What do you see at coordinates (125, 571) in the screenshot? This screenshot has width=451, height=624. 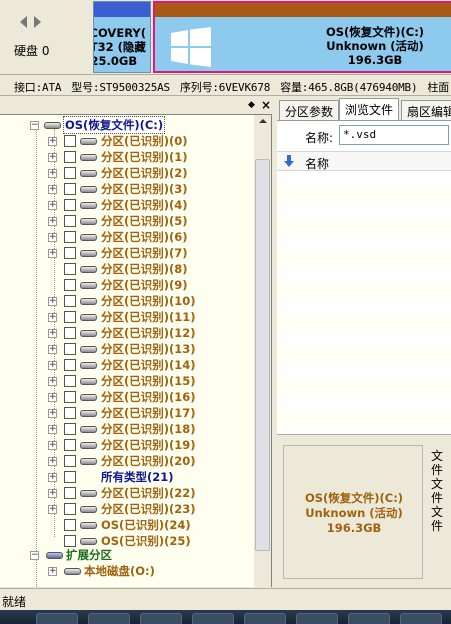 I see `tree-local-disk-row: + 本地磁盘(O:)` at bounding box center [125, 571].